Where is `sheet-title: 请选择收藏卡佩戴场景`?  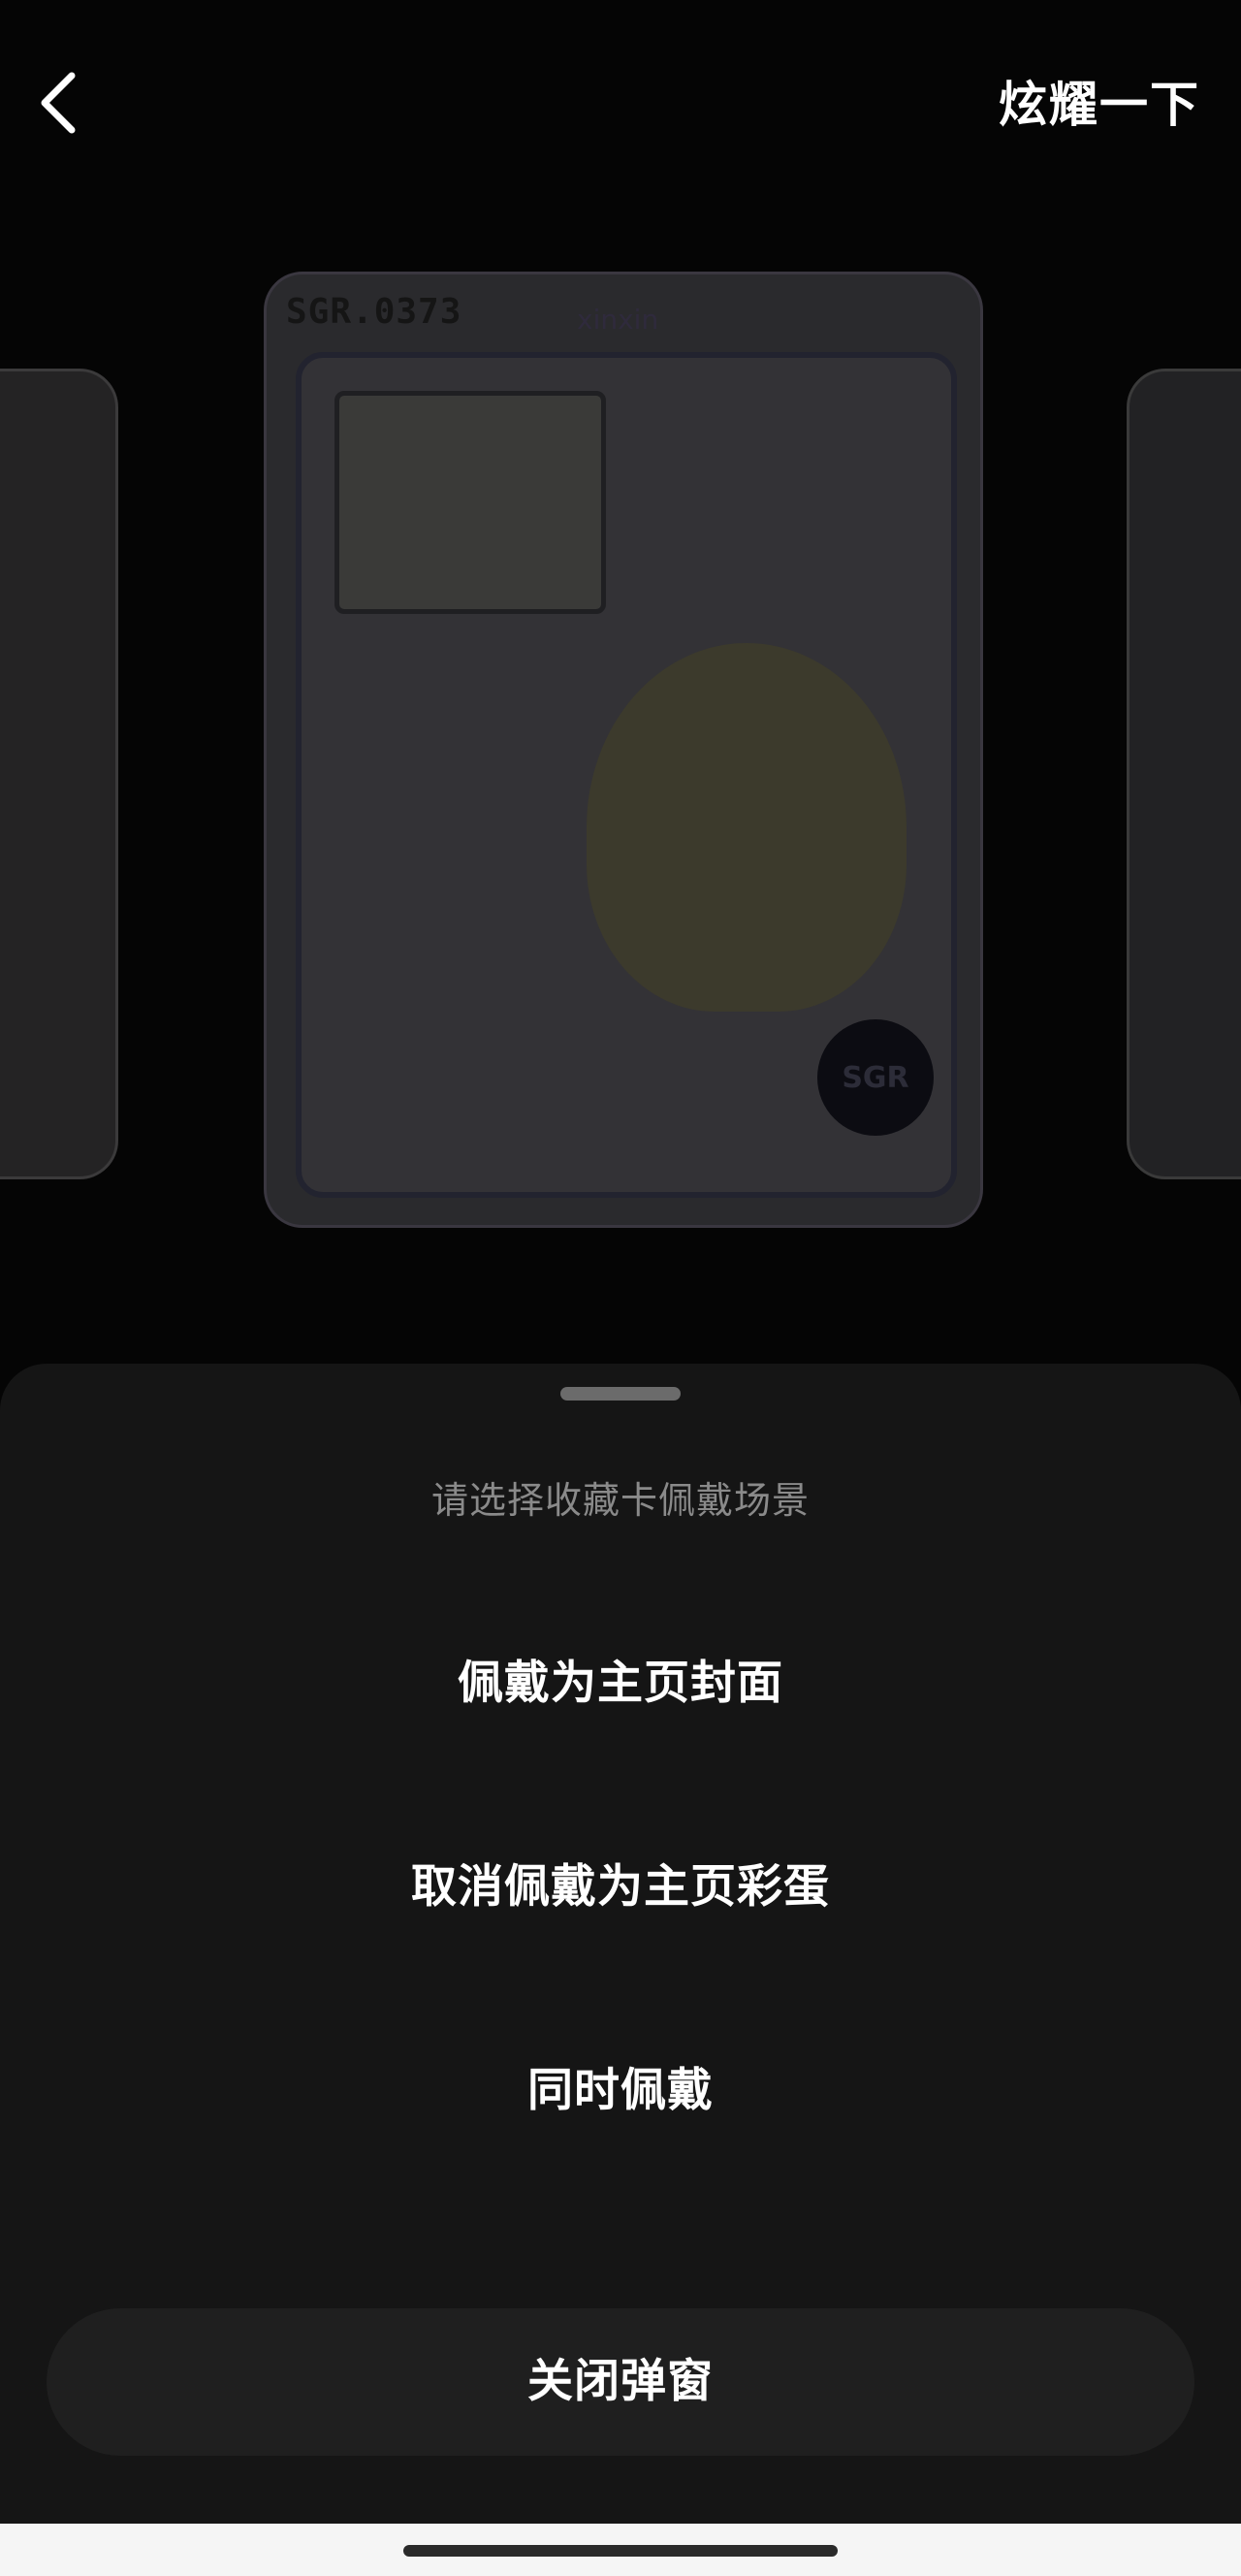 sheet-title: 请选择收藏卡佩戴场景 is located at coordinates (620, 1500).